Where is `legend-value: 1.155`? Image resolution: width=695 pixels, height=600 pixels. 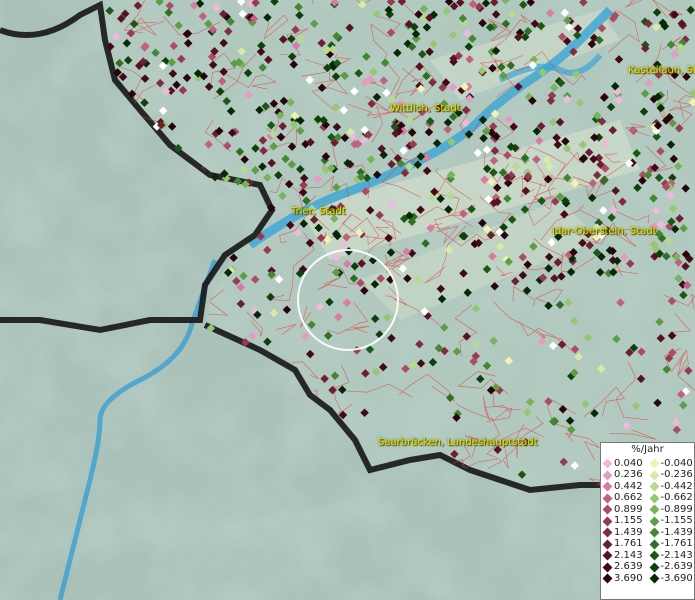
legend-value: 1.155 is located at coordinates (628, 521).